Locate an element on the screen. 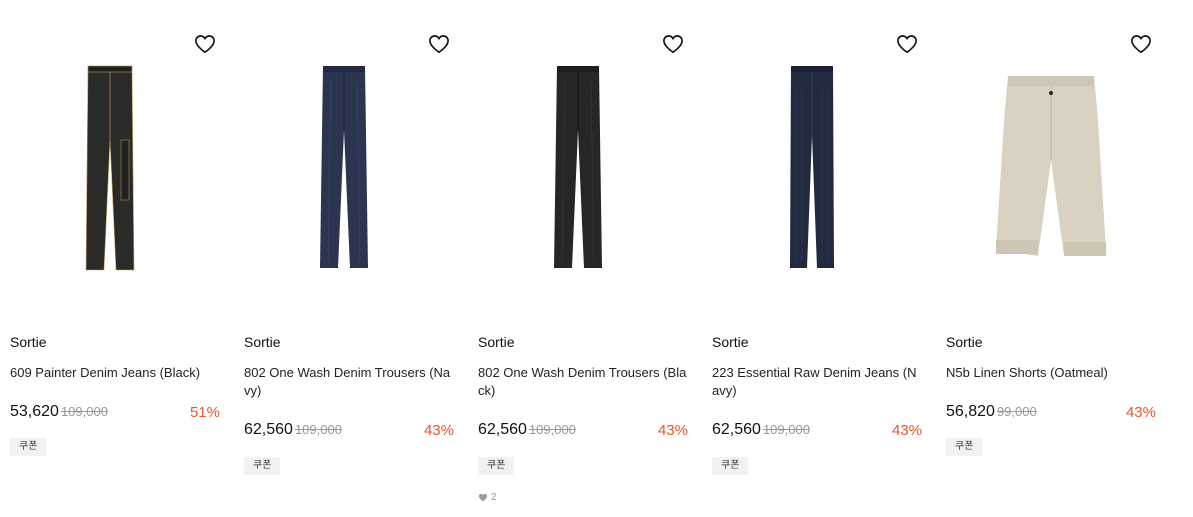 The height and width of the screenshot is (517, 1193). price-row: 53,620 109,000 51% is located at coordinates (115, 414).